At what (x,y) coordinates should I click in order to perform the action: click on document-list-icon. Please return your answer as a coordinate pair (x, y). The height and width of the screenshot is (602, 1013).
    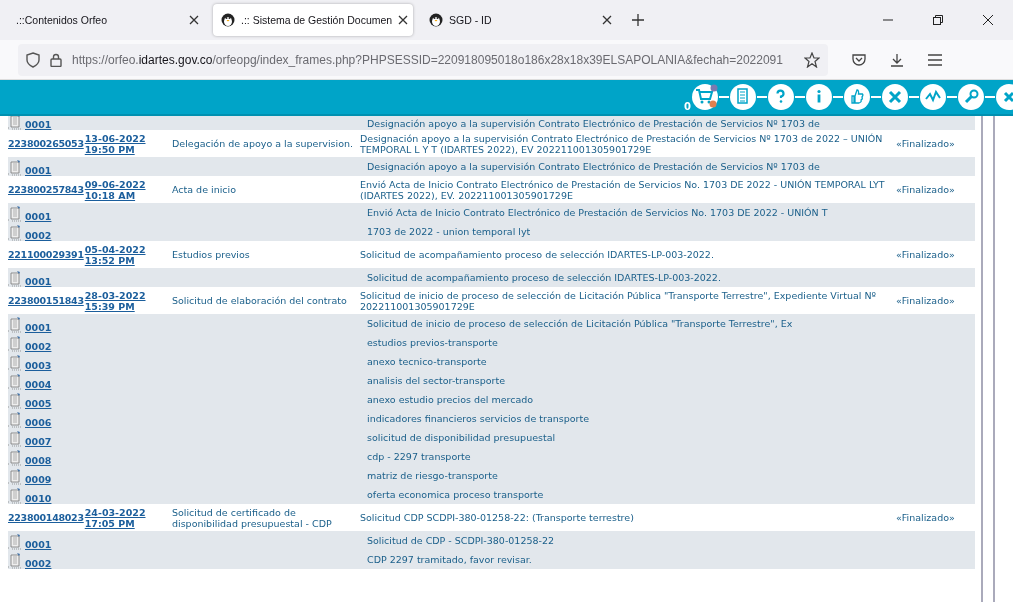
    Looking at the image, I should click on (743, 97).